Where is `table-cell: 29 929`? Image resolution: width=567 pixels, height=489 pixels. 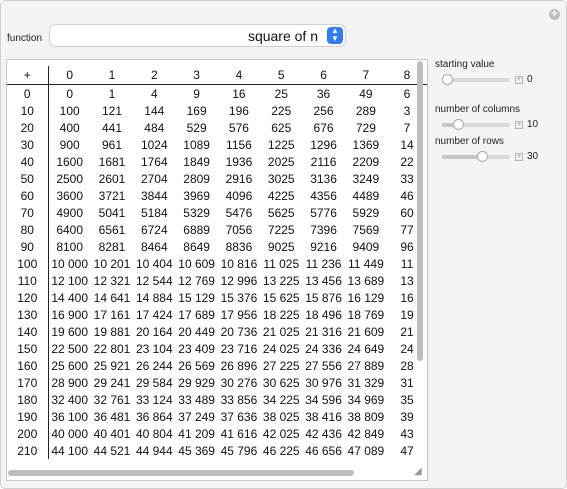 table-cell: 29 929 is located at coordinates (196, 382).